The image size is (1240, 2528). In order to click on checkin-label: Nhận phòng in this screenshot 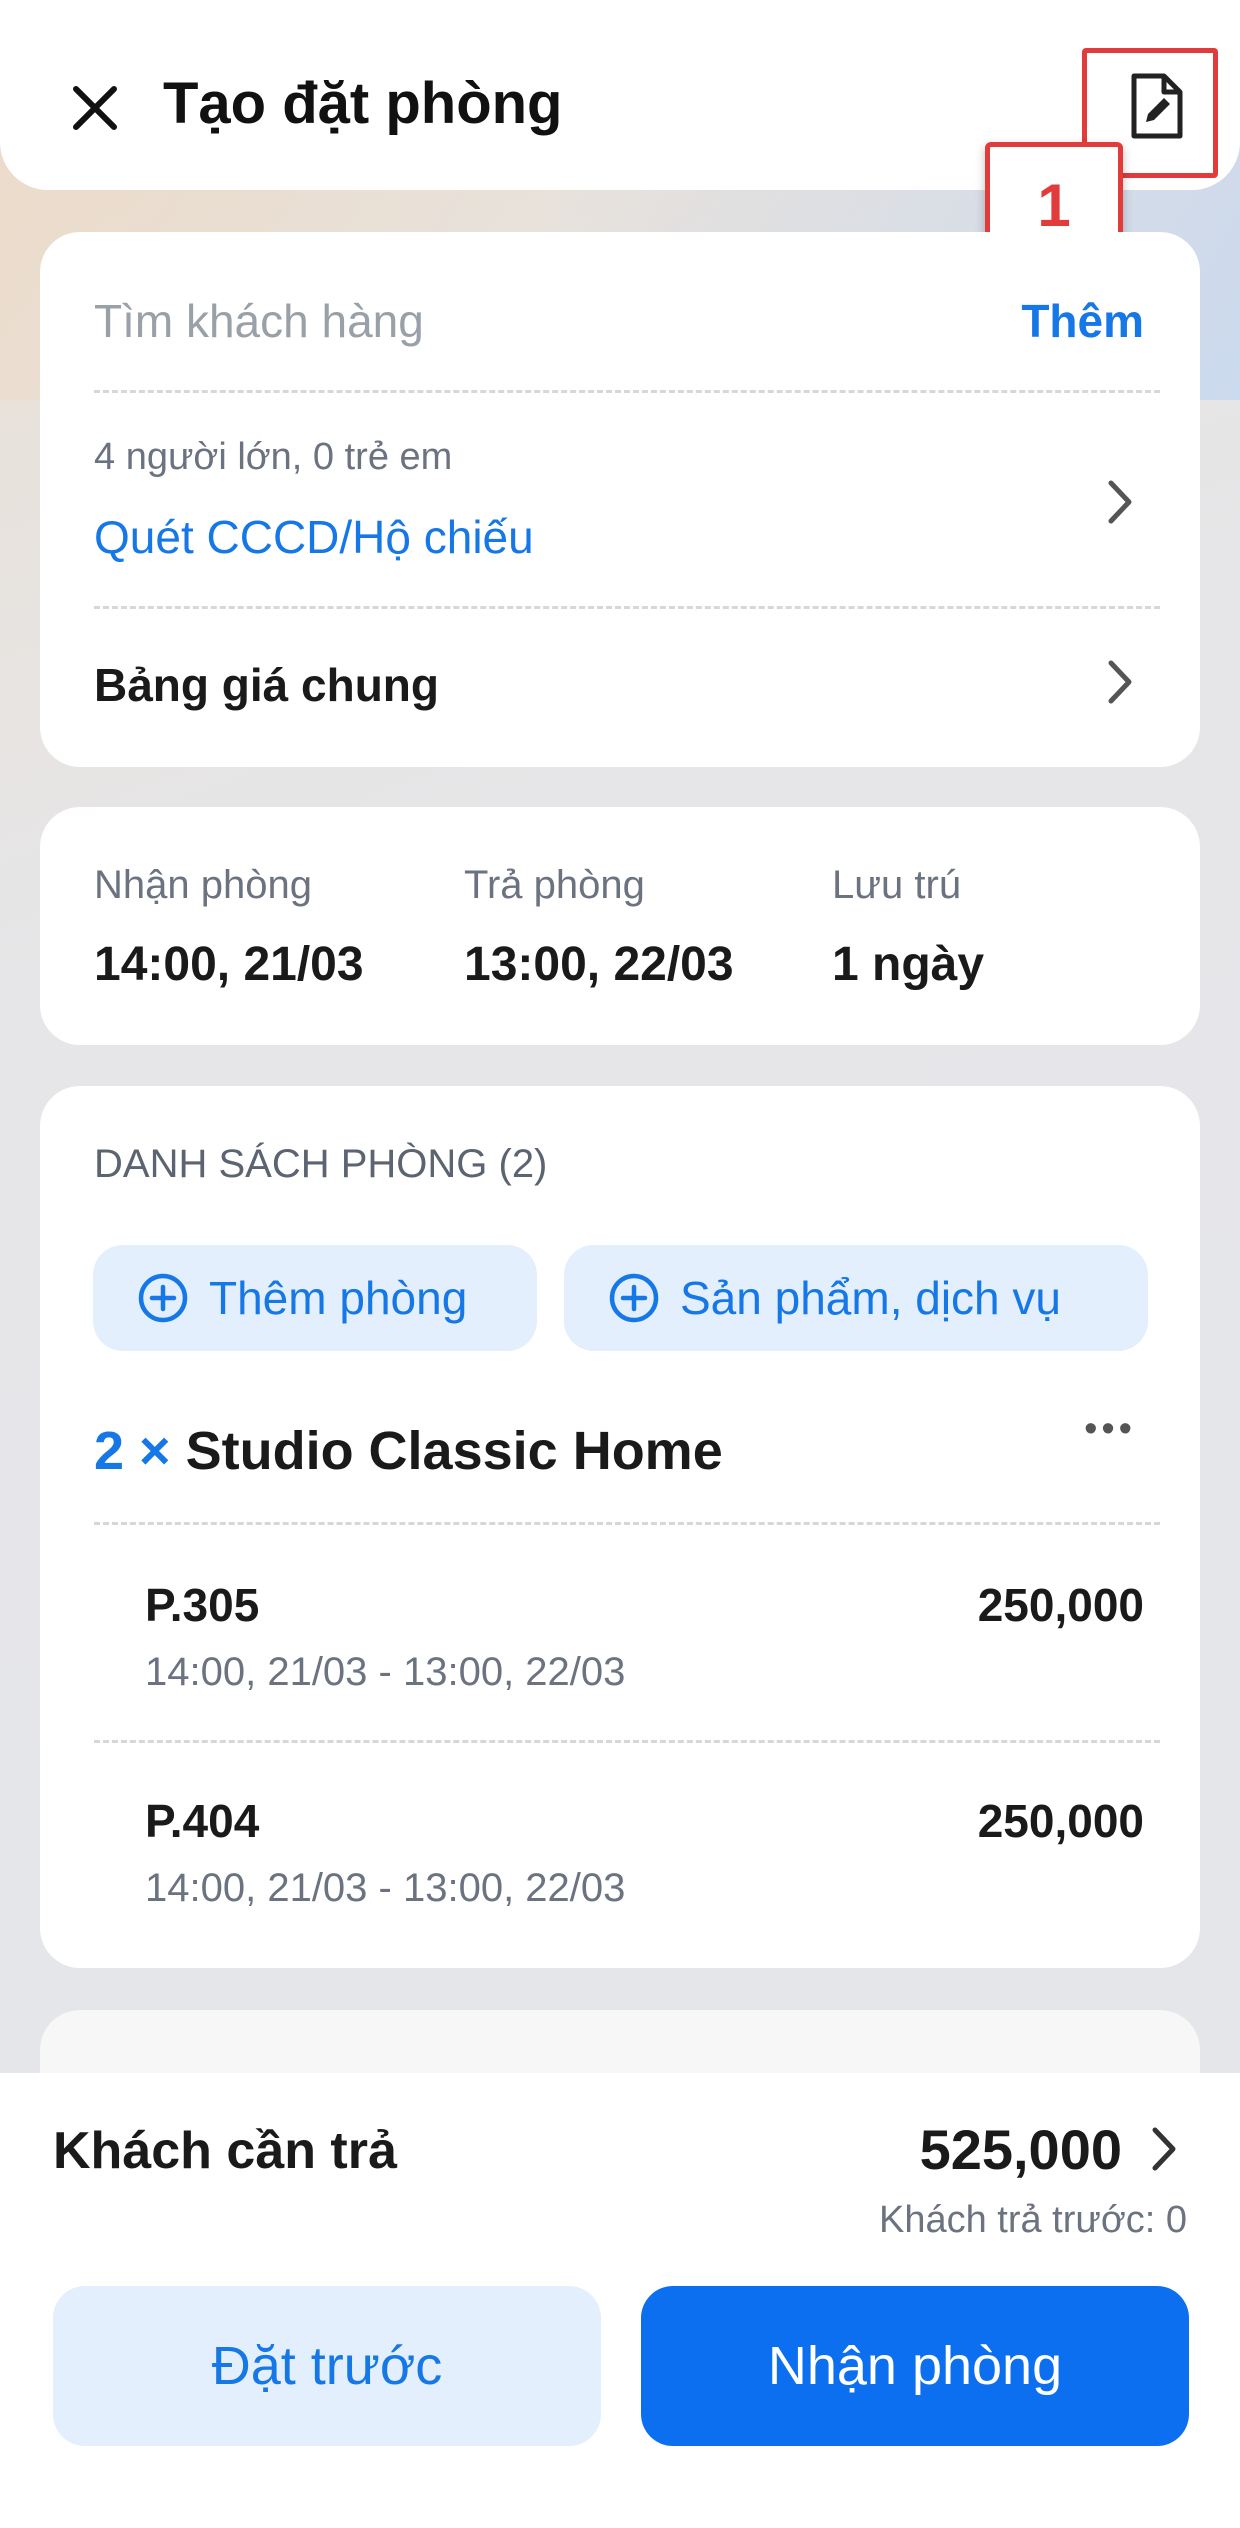, I will do `click(203, 885)`.